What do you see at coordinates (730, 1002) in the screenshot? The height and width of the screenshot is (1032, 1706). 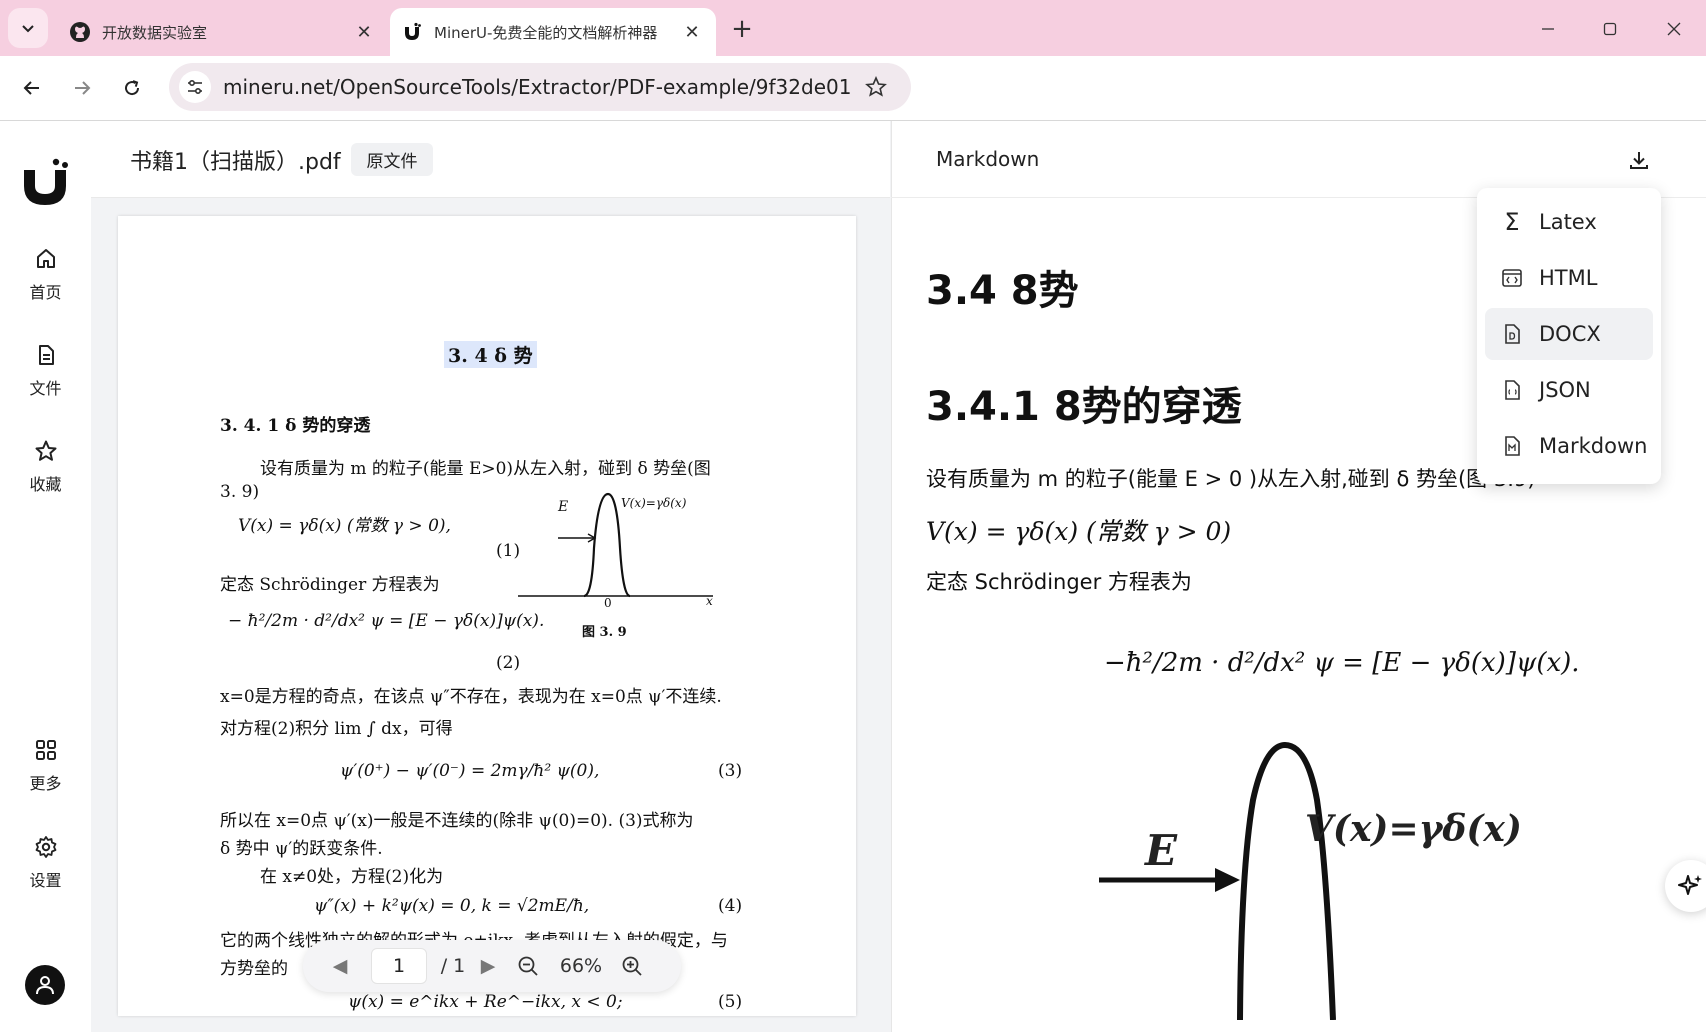 I see `pdf-equation-number: (5)` at bounding box center [730, 1002].